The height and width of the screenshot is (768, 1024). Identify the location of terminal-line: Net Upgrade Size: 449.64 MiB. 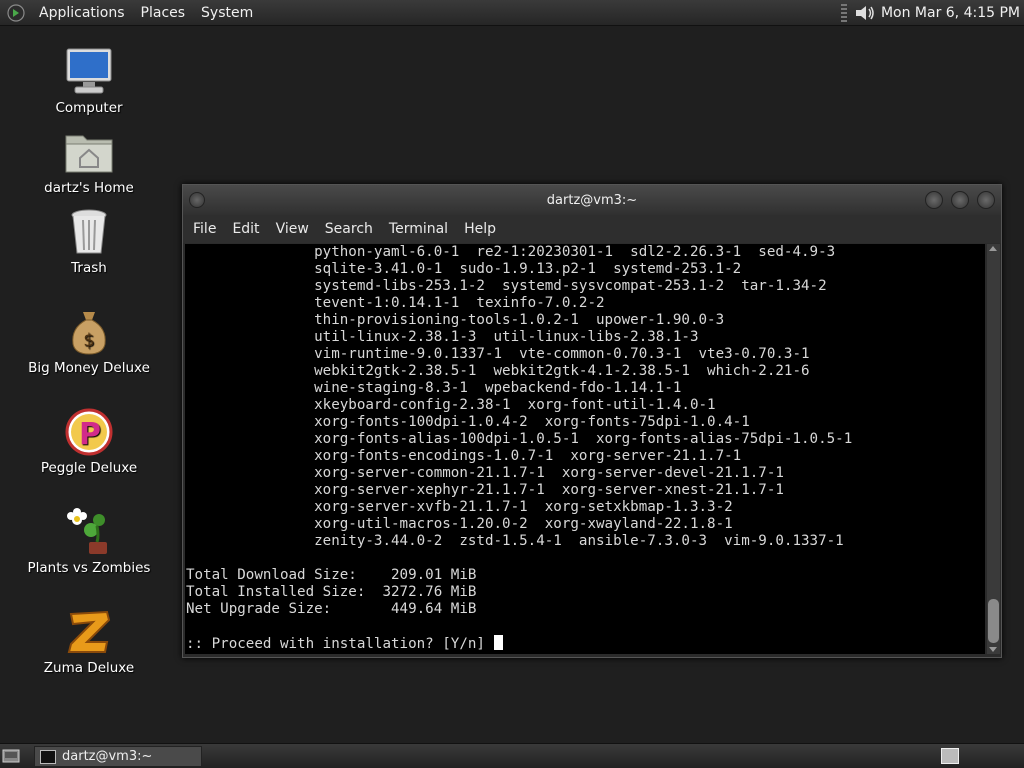
(331, 609).